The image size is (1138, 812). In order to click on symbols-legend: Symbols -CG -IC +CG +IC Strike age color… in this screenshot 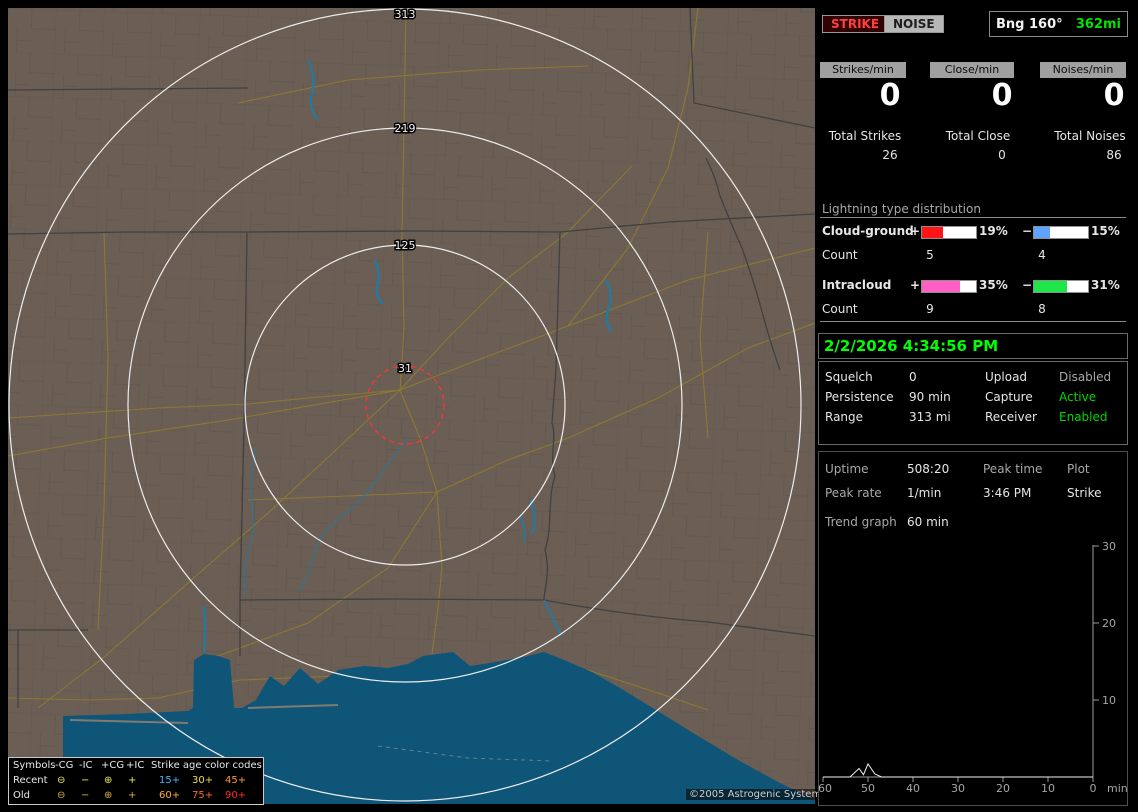, I will do `click(136, 781)`.